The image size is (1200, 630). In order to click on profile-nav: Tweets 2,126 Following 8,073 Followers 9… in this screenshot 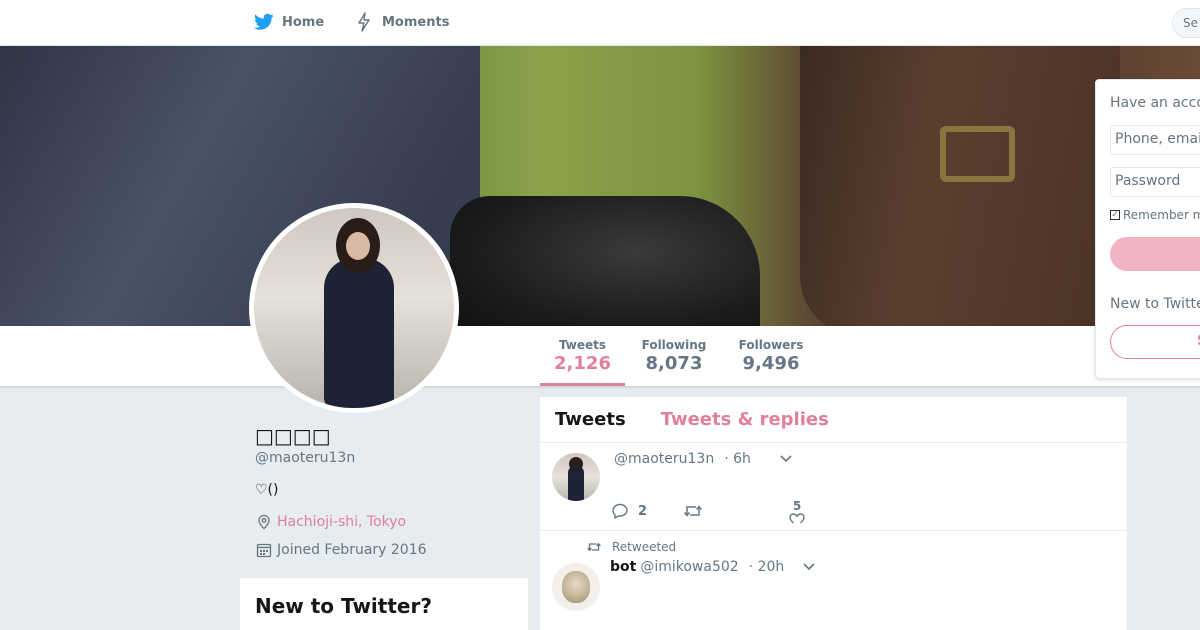, I will do `click(600, 356)`.